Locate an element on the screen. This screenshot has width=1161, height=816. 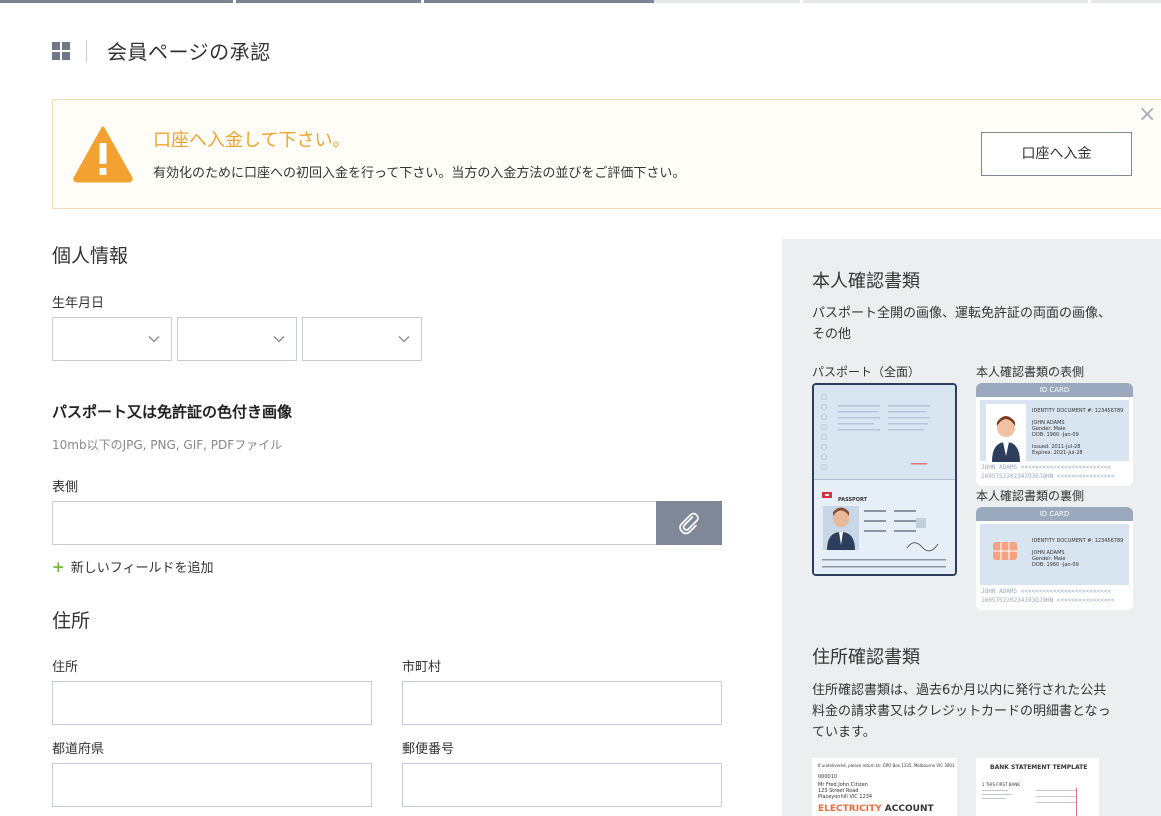
chip-icon is located at coordinates (1005, 551).